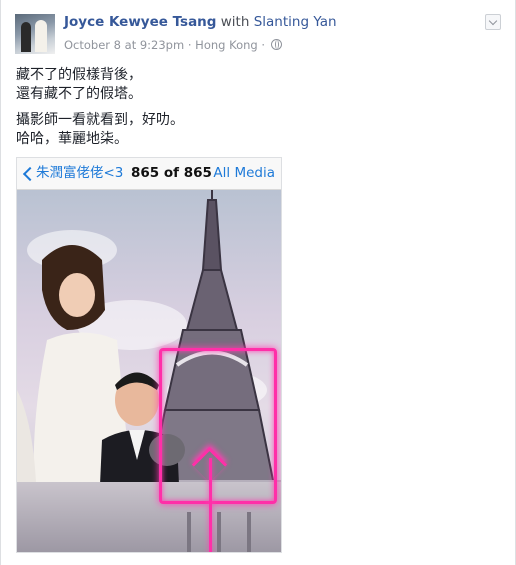 The height and width of the screenshot is (565, 516). I want to click on tagged-friend: Slanting Yan, so click(295, 22).